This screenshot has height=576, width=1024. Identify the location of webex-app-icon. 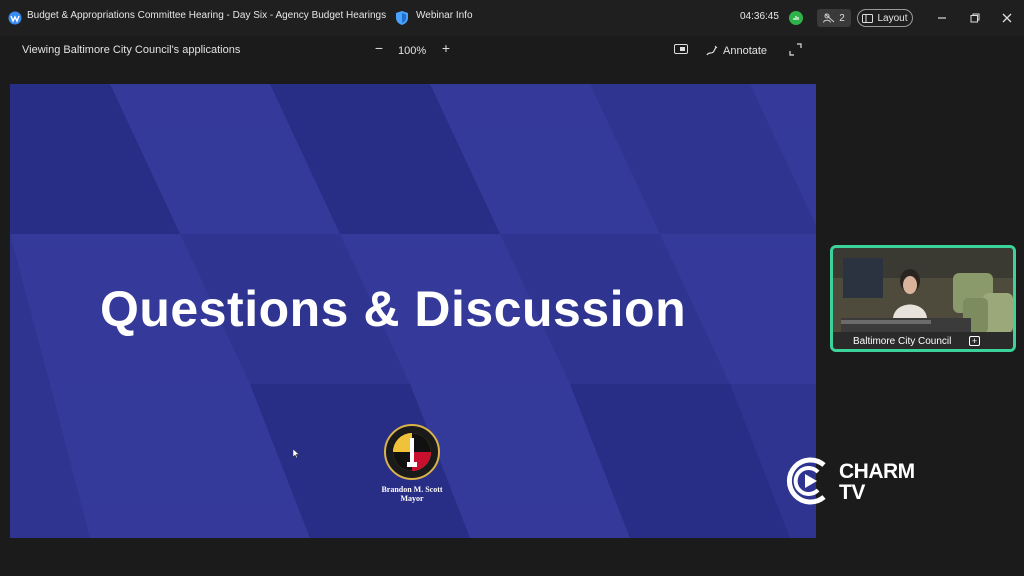
(15, 18).